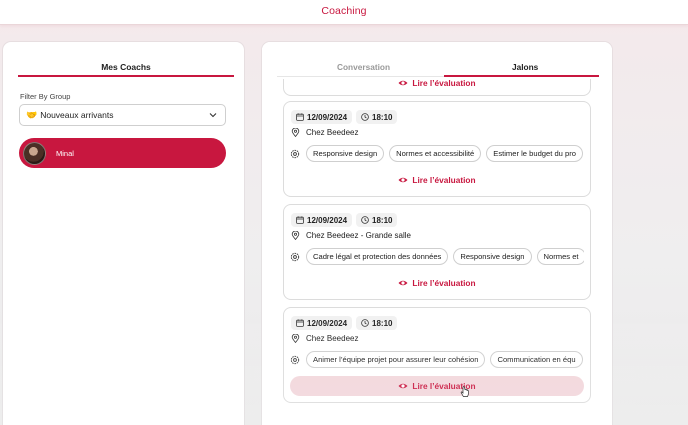 This screenshot has width=688, height=425. I want to click on handshake-icon: 🤝, so click(32, 114).